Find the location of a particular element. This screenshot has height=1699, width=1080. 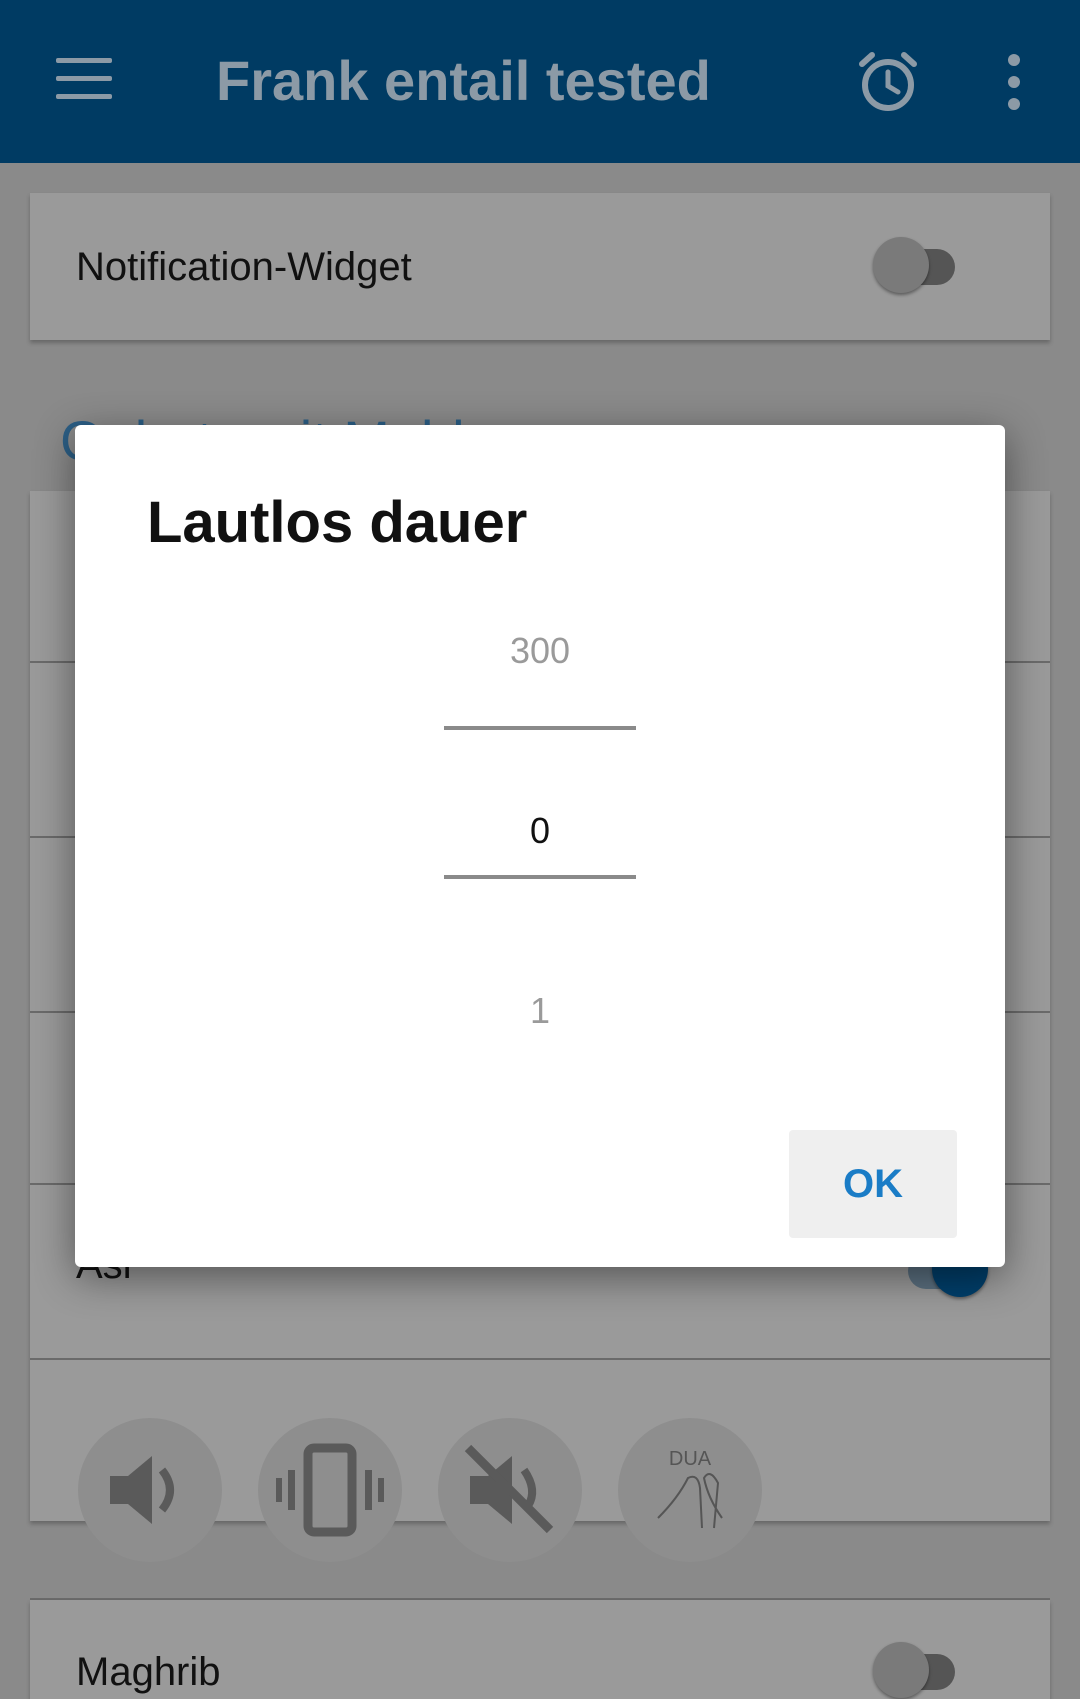

picker-divider-top is located at coordinates (540, 728).